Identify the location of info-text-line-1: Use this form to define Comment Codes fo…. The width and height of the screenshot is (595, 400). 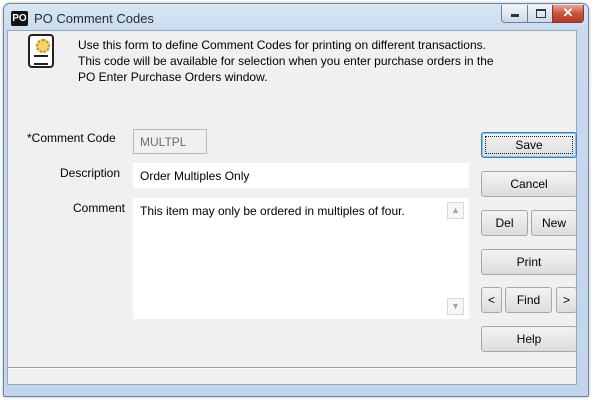
(282, 45).